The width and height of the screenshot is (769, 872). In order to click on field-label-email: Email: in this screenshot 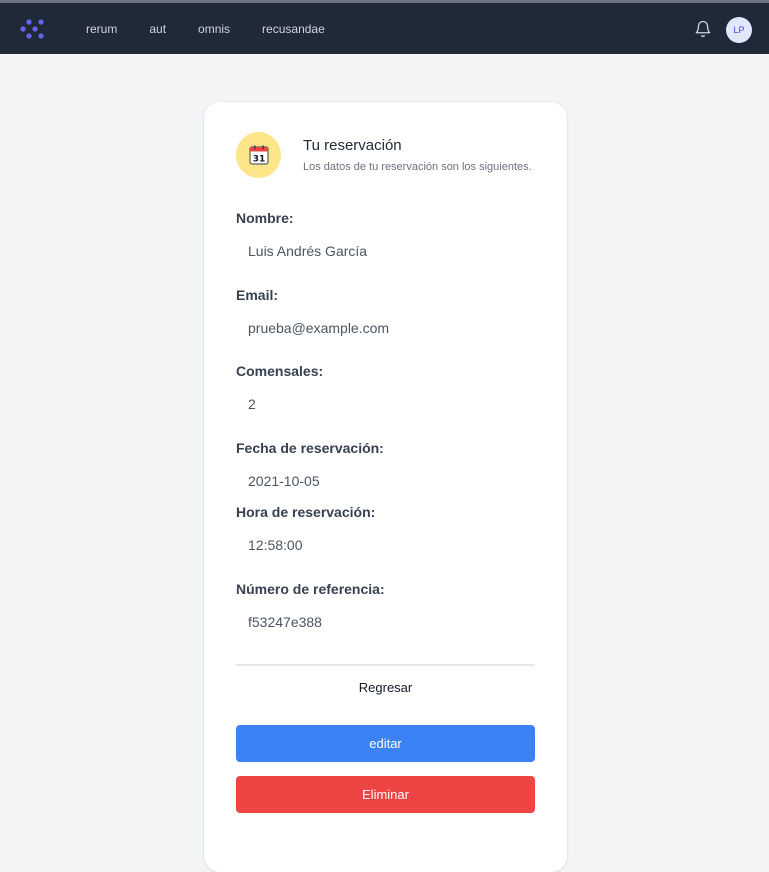, I will do `click(257, 295)`.